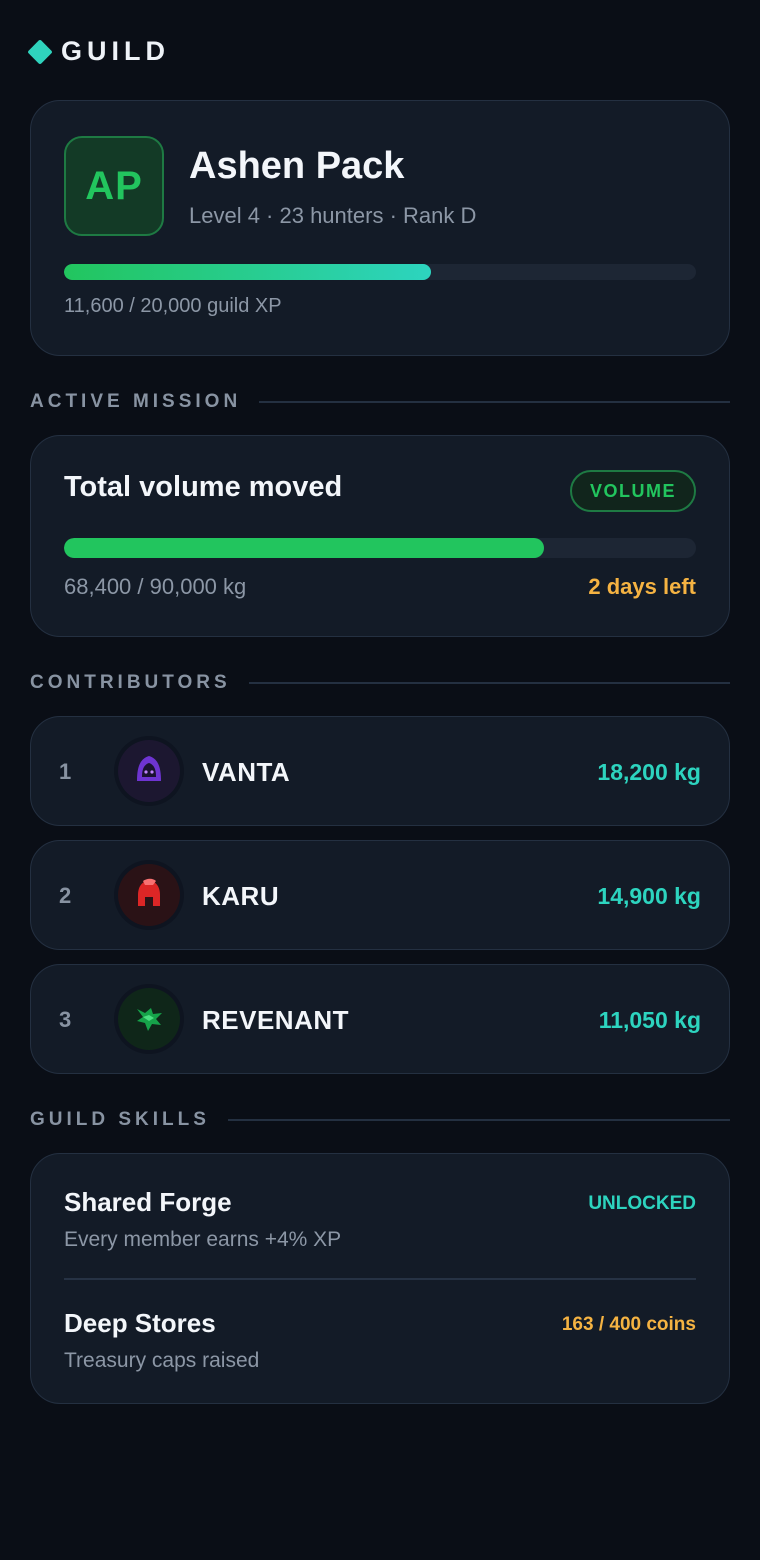 The width and height of the screenshot is (760, 1560). I want to click on mission-progress-bar, so click(380, 548).